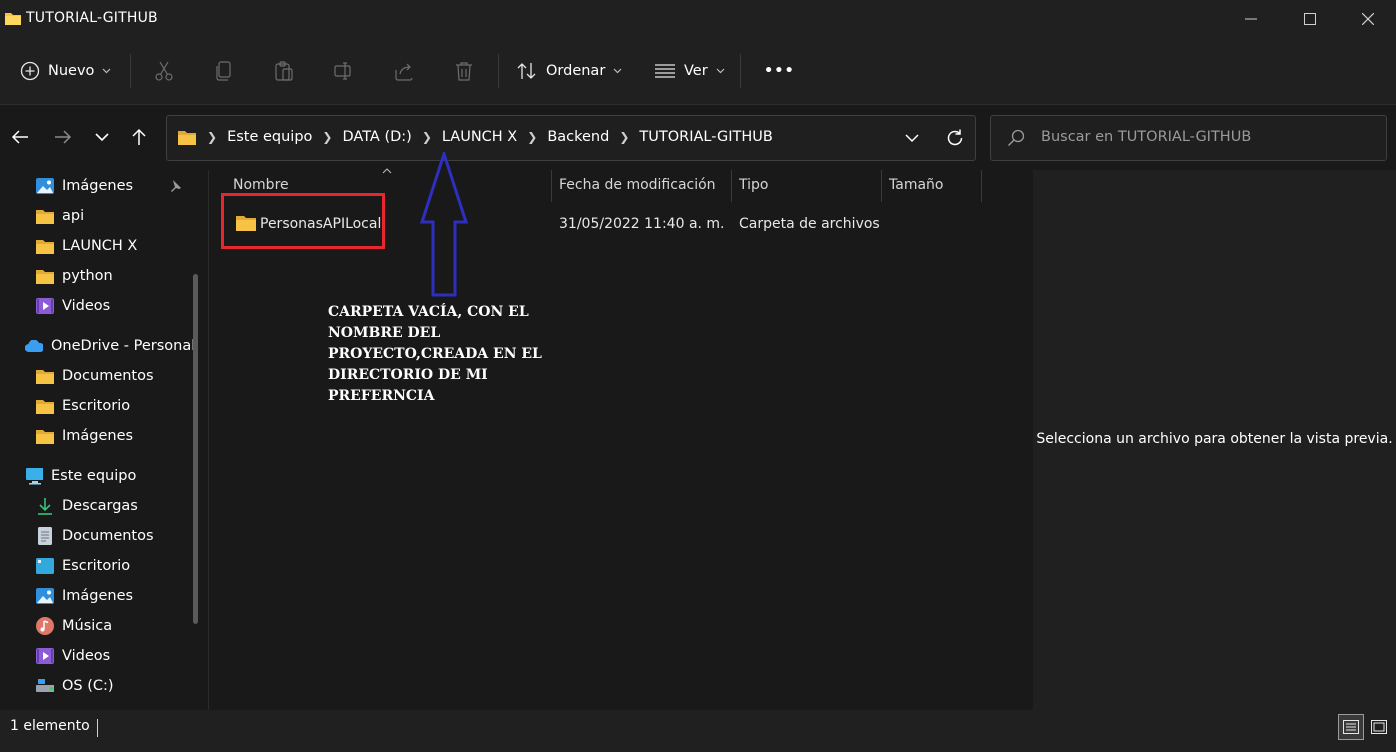 The height and width of the screenshot is (752, 1396). Describe the element at coordinates (88, 686) in the screenshot. I see `sidebar-item-label: OS (C:)` at that location.